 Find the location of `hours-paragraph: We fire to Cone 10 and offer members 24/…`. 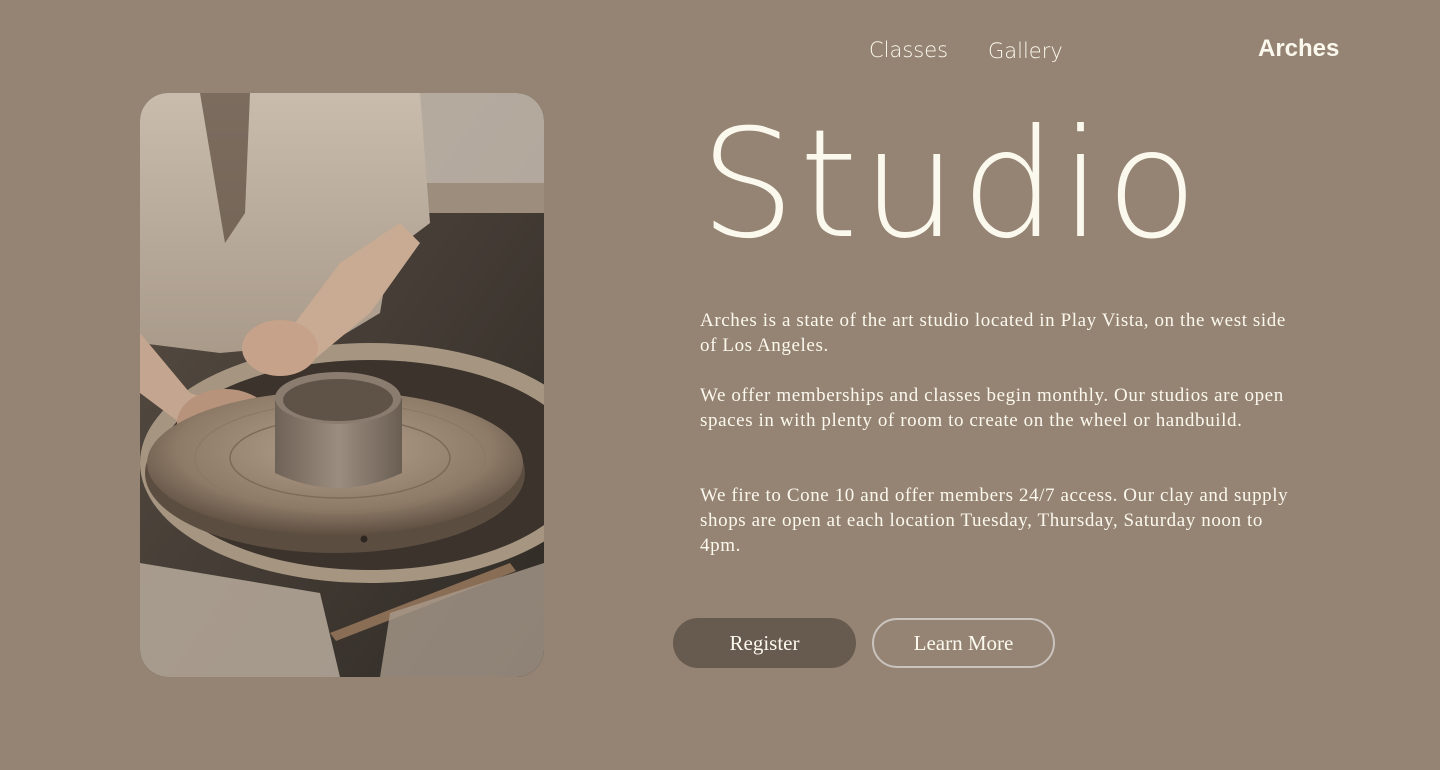

hours-paragraph: We fire to Cone 10 and offer members 24/… is located at coordinates (994, 520).